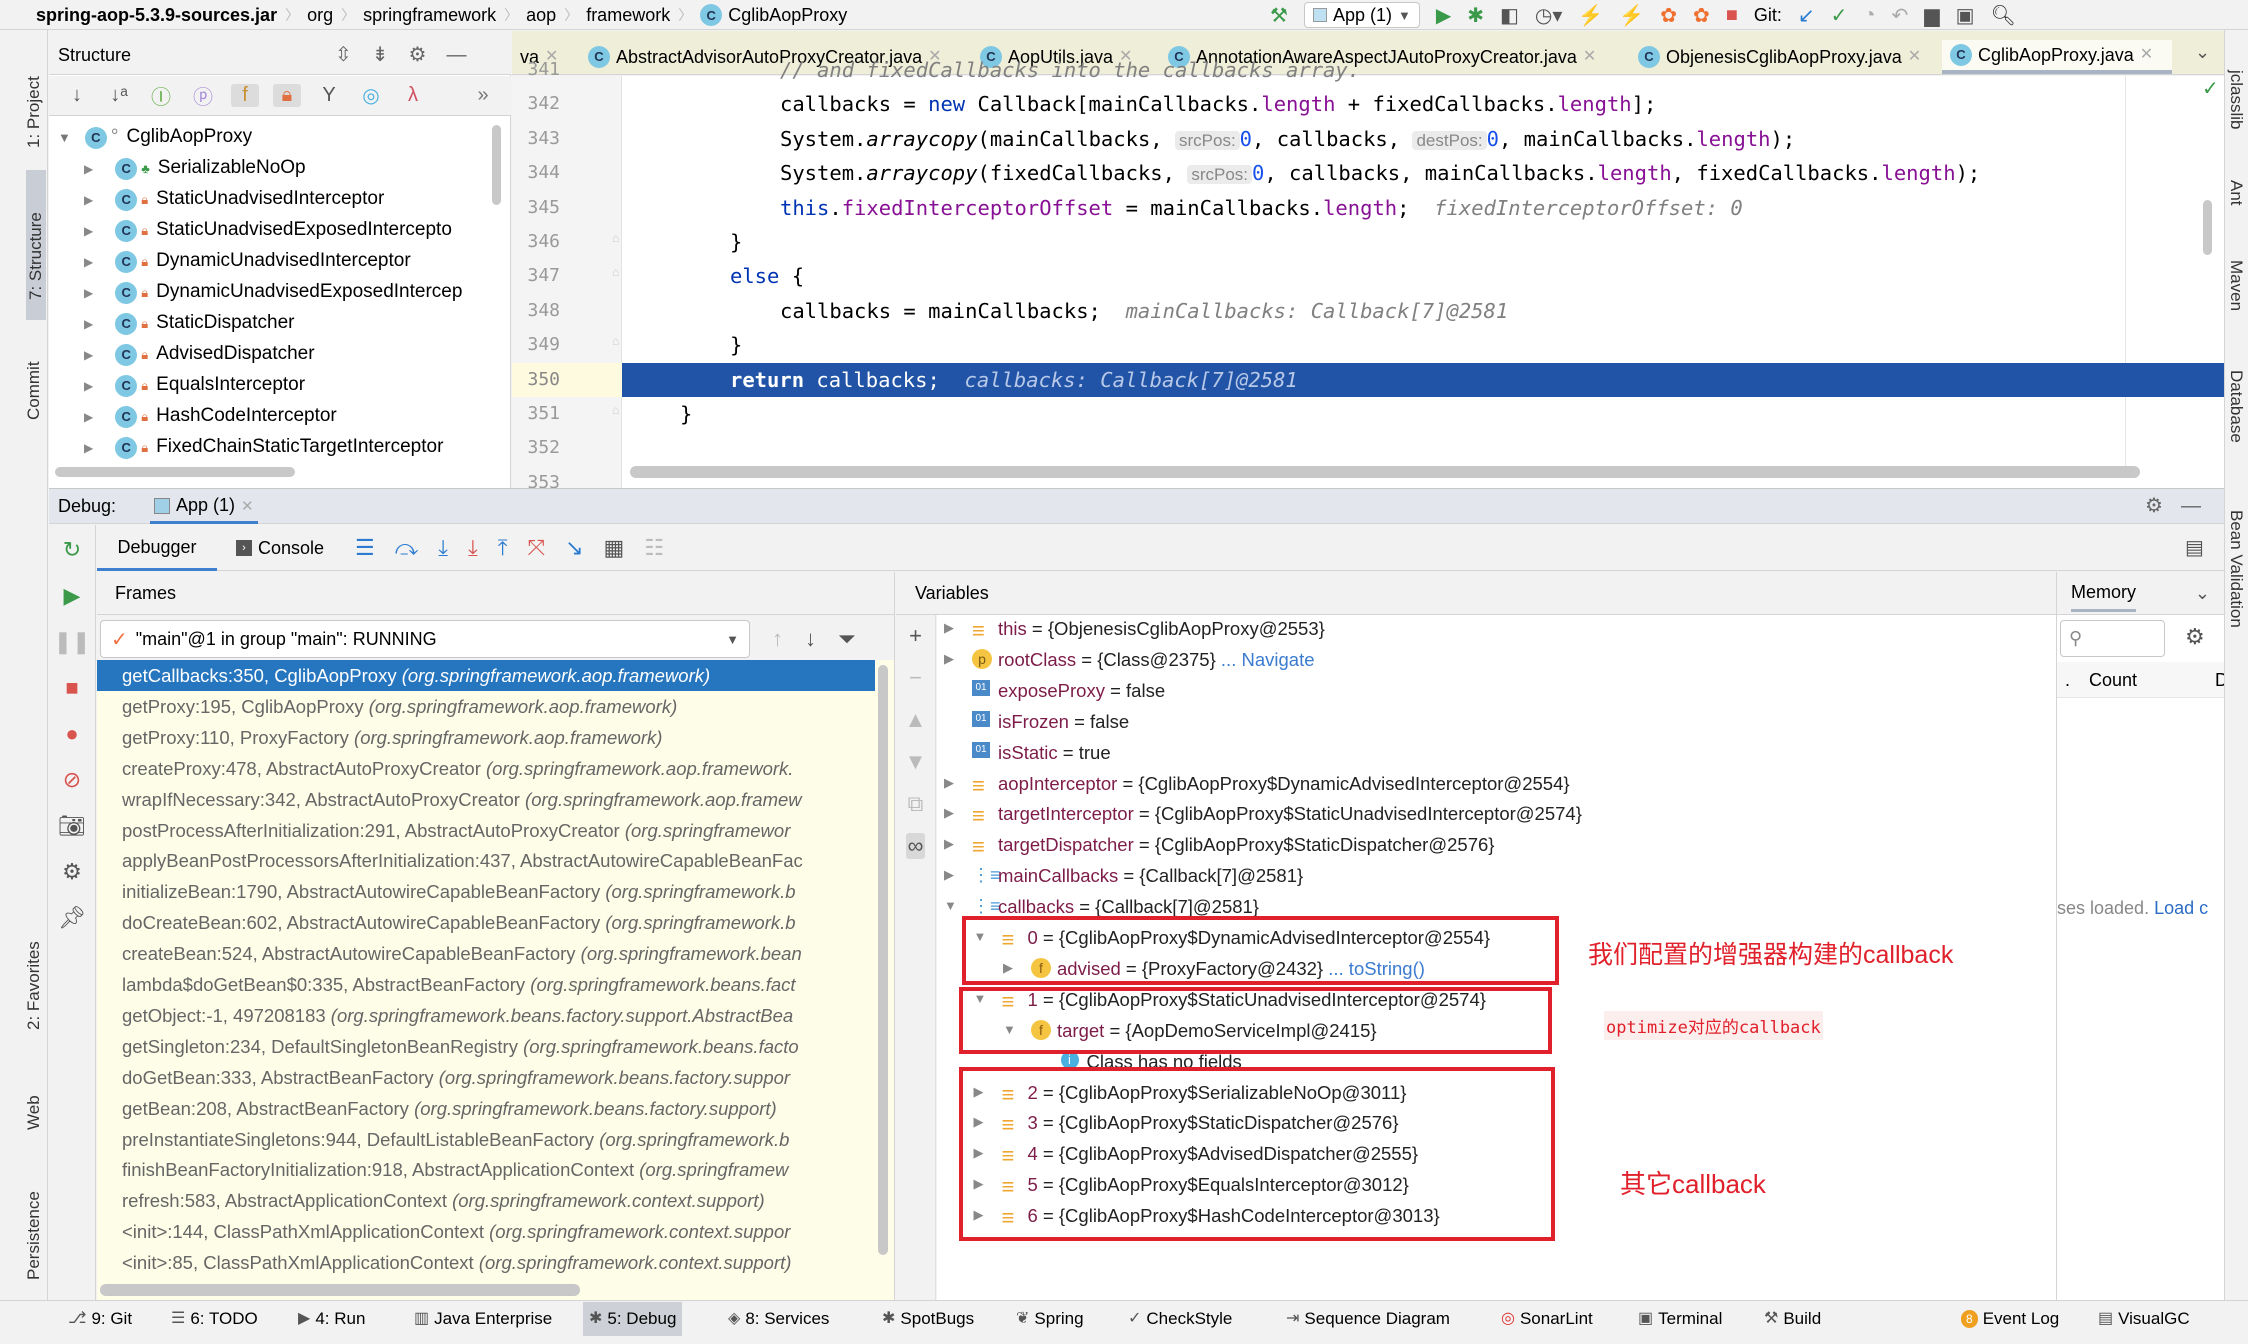 The height and width of the screenshot is (1344, 2248). What do you see at coordinates (331, 1319) in the screenshot?
I see `bottom-tab-run: ▶ 4: Run` at bounding box center [331, 1319].